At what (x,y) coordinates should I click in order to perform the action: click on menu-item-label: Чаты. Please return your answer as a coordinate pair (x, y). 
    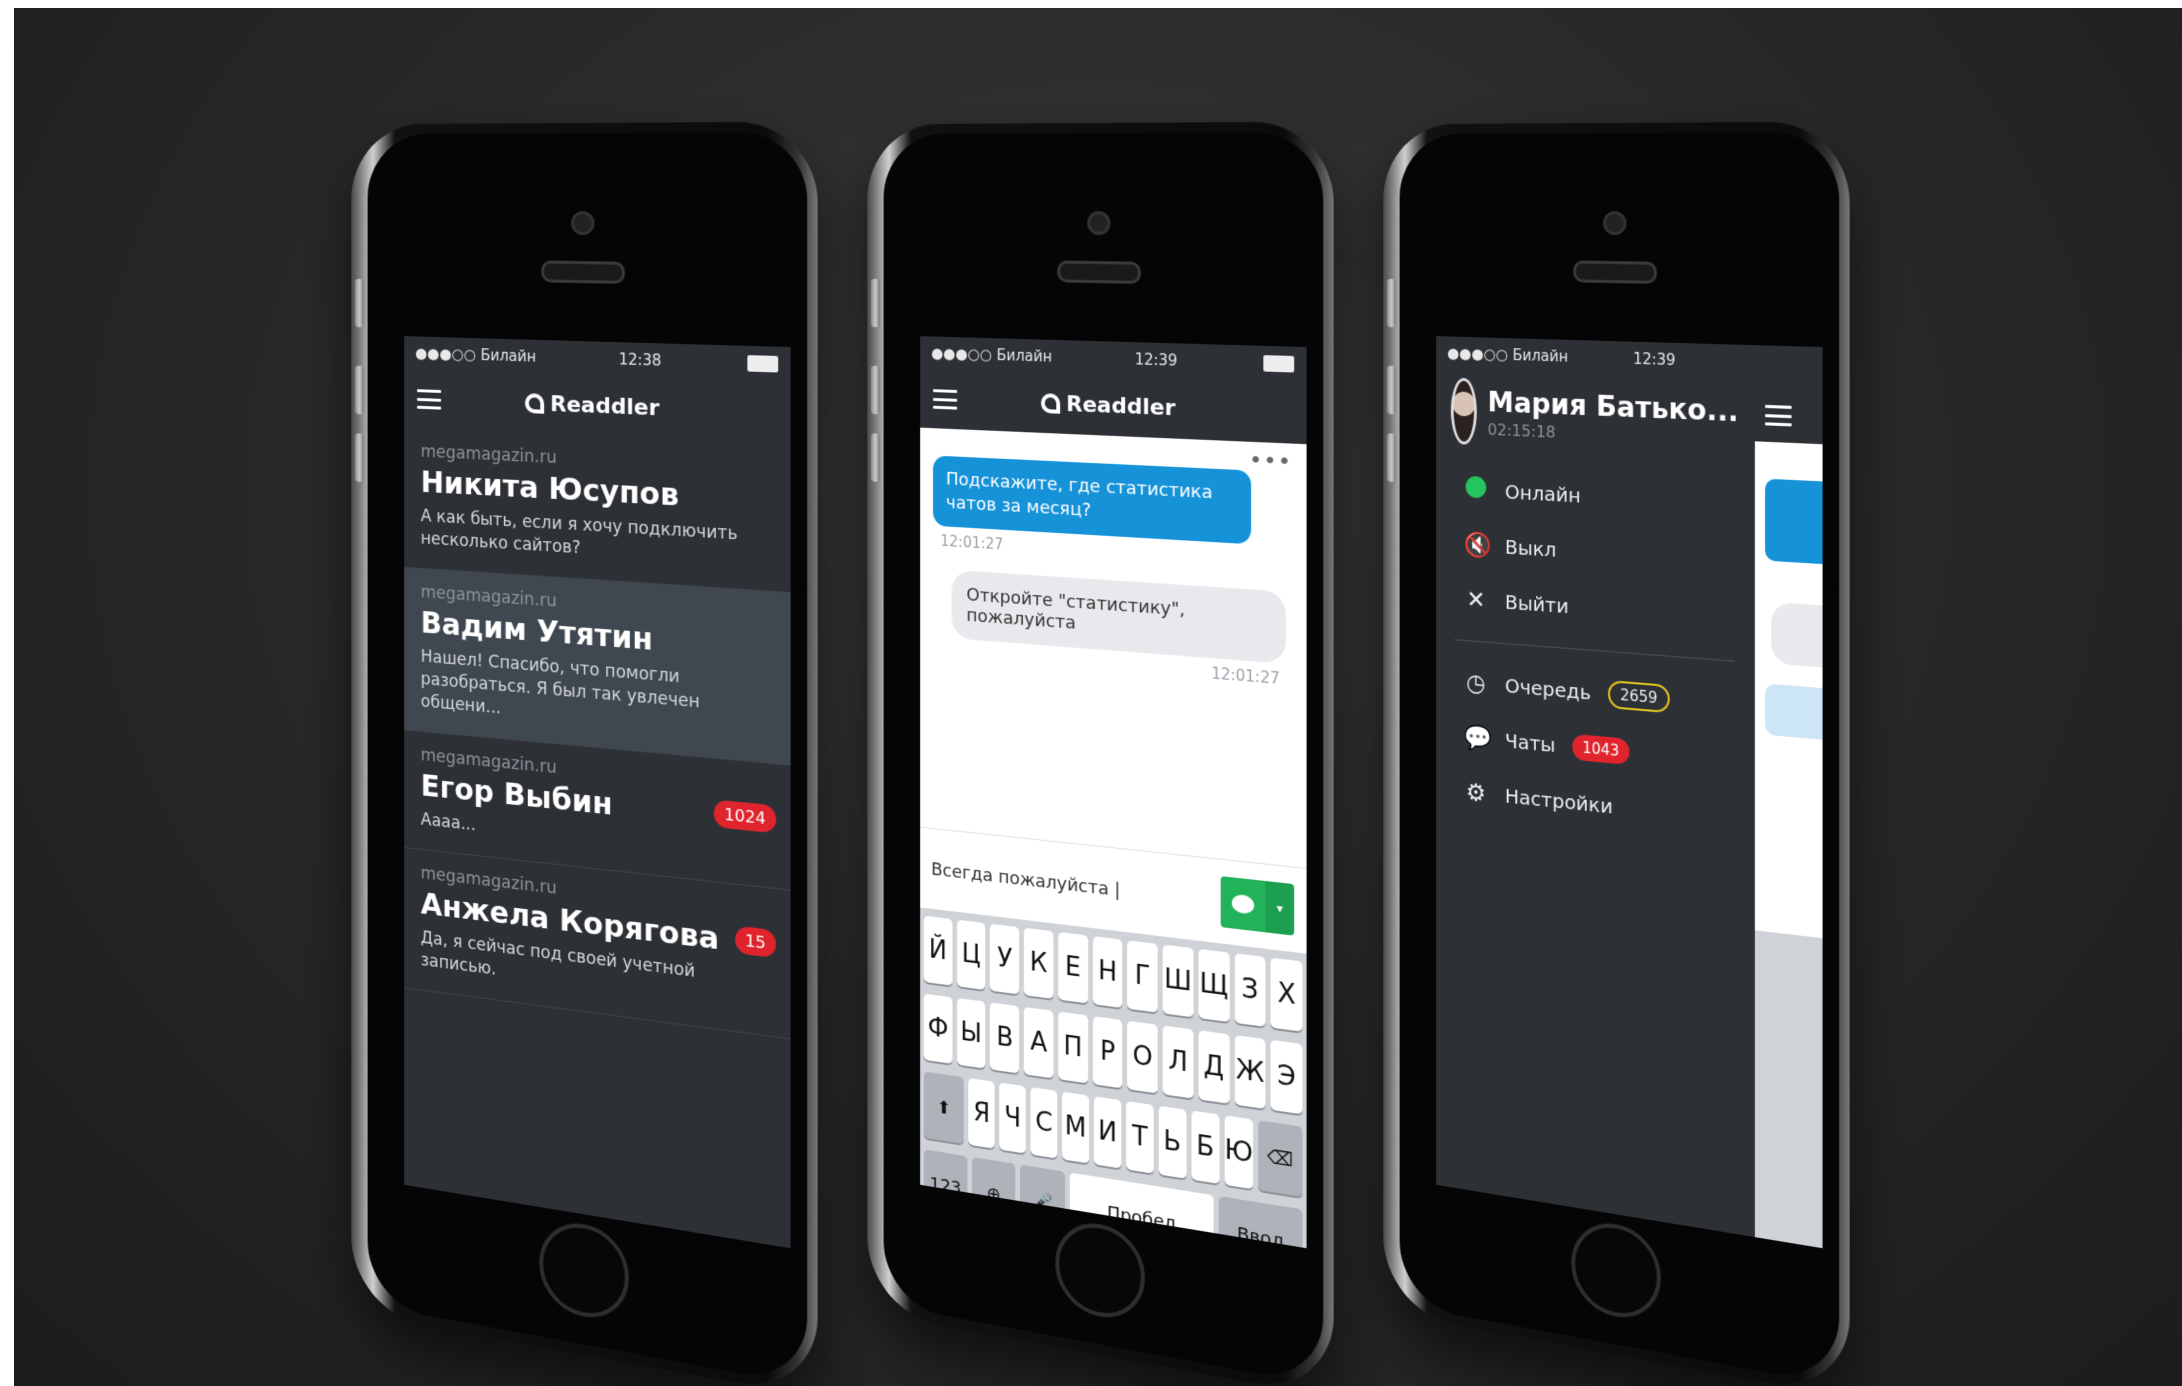
    Looking at the image, I should click on (1530, 743).